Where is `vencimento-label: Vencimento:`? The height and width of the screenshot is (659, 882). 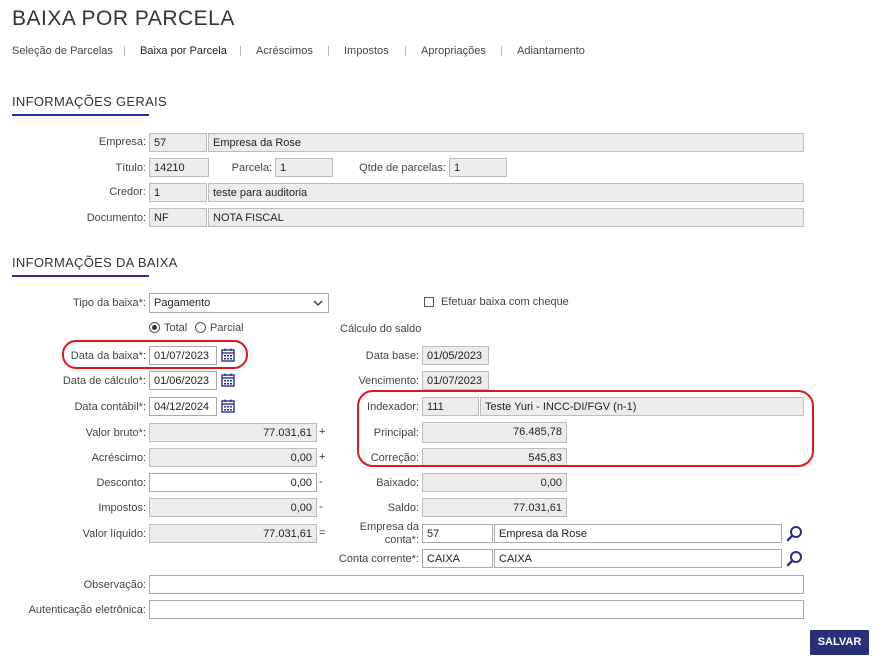
vencimento-label: Vencimento: is located at coordinates (388, 381).